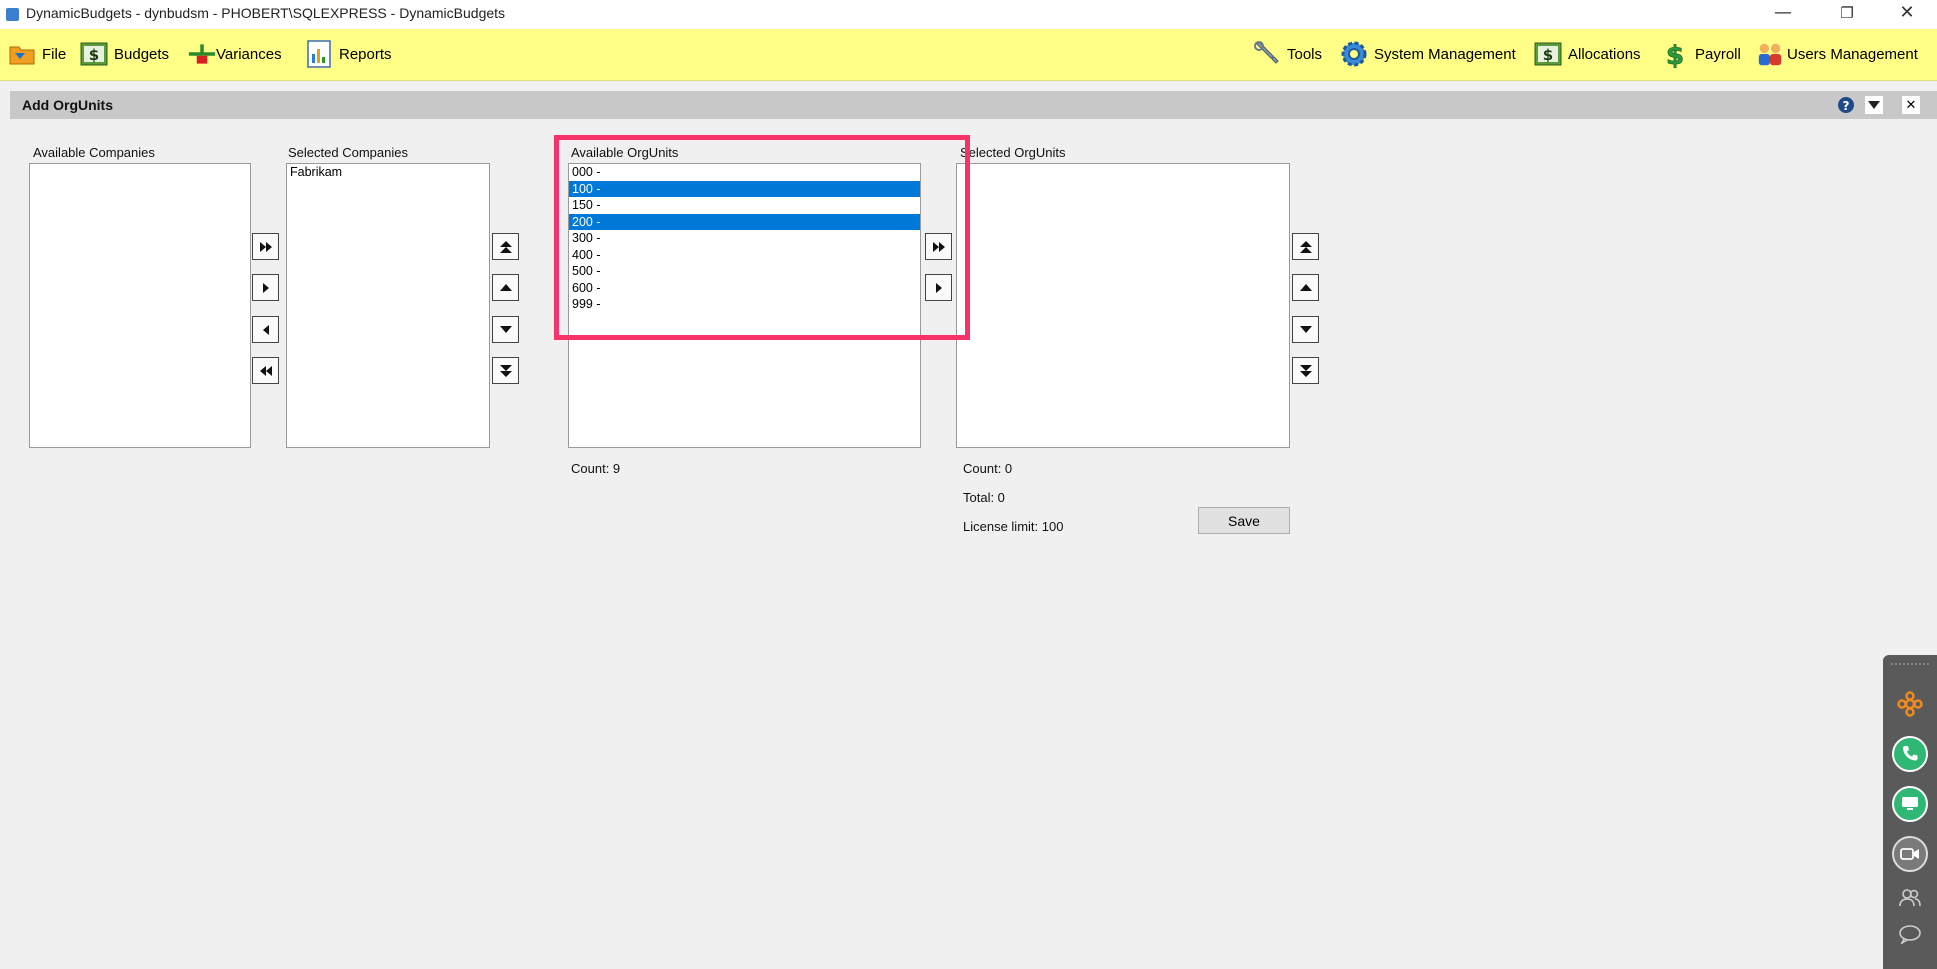  I want to click on double-left-arrow-icon, so click(265, 370).